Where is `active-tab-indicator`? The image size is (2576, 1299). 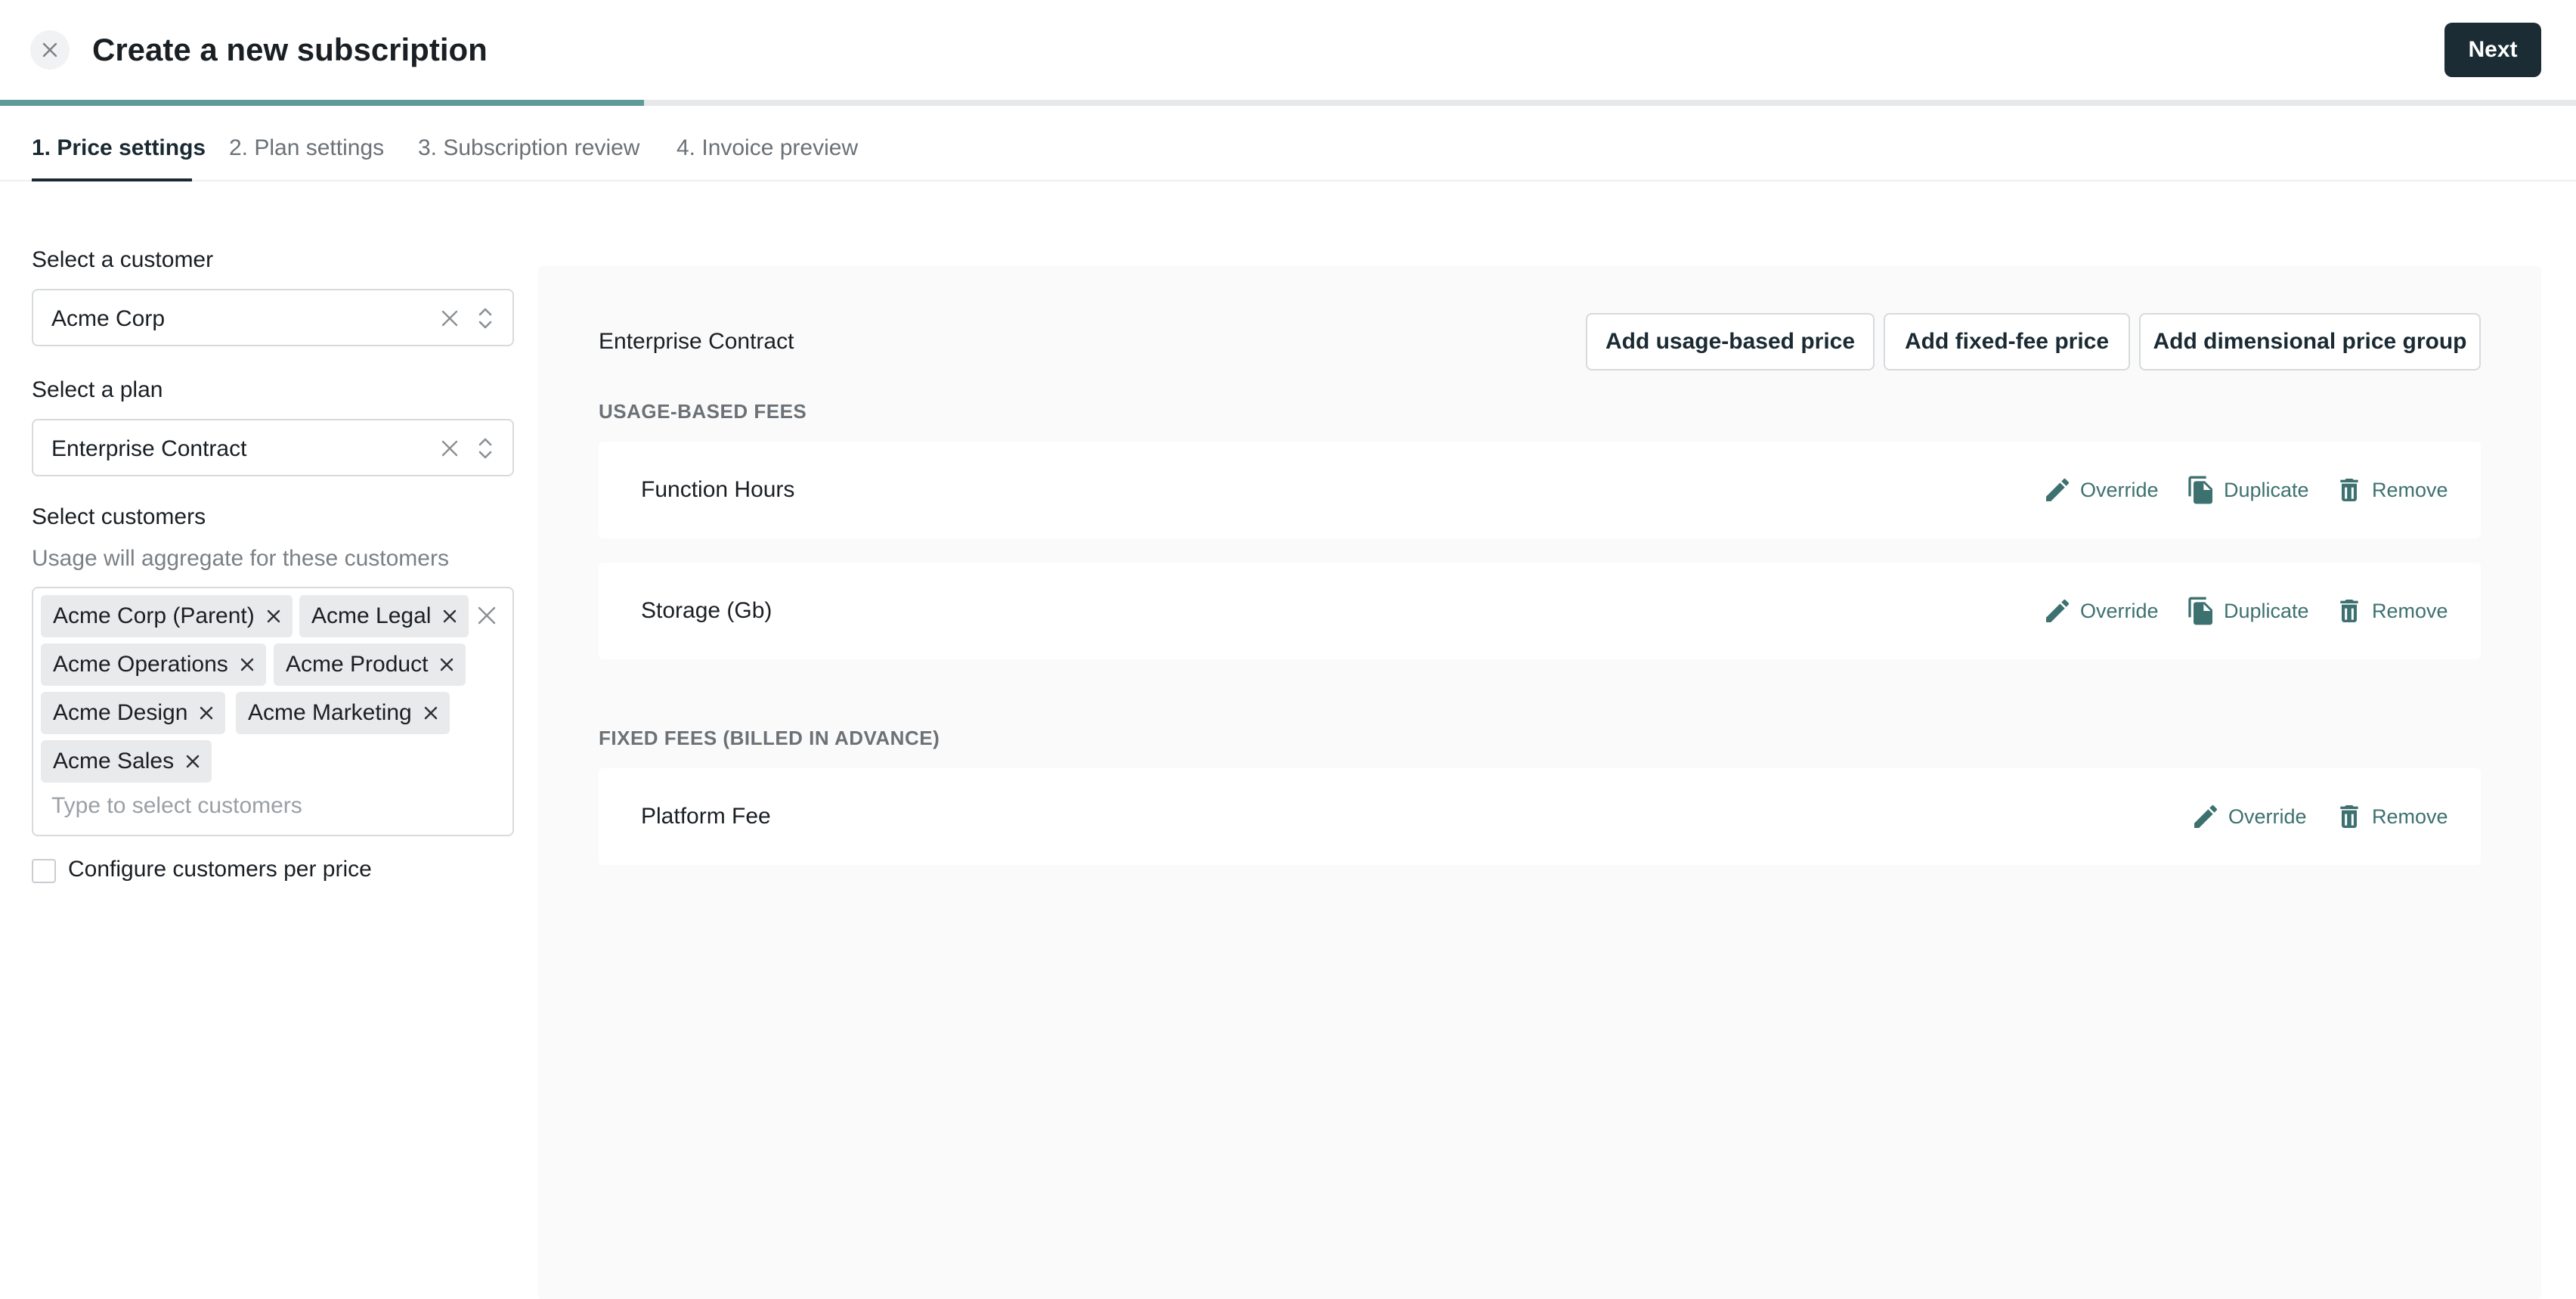 active-tab-indicator is located at coordinates (112, 179).